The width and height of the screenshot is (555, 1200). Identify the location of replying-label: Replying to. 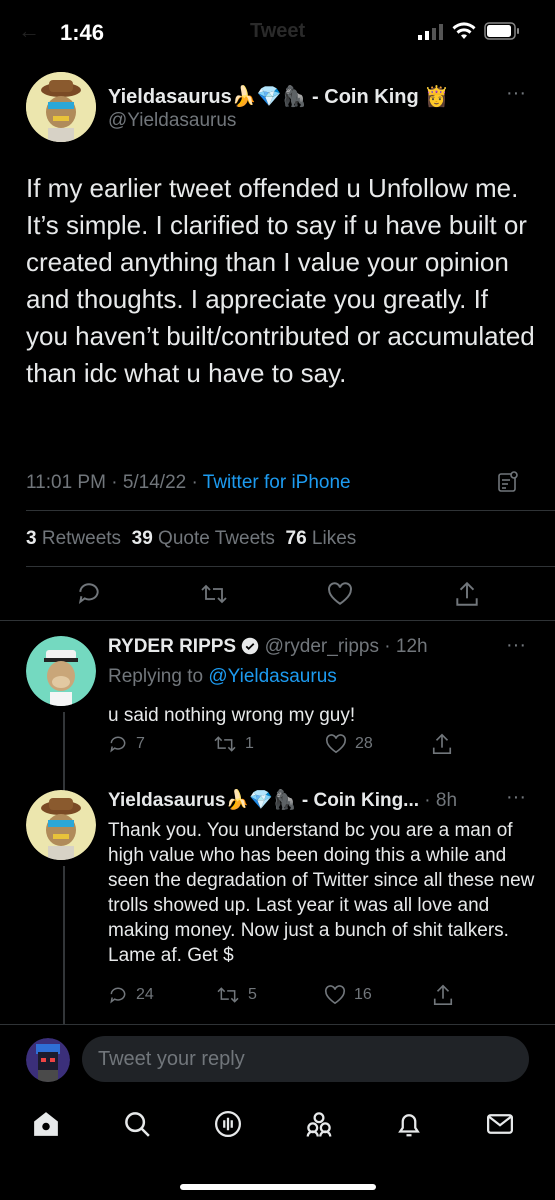
(156, 676).